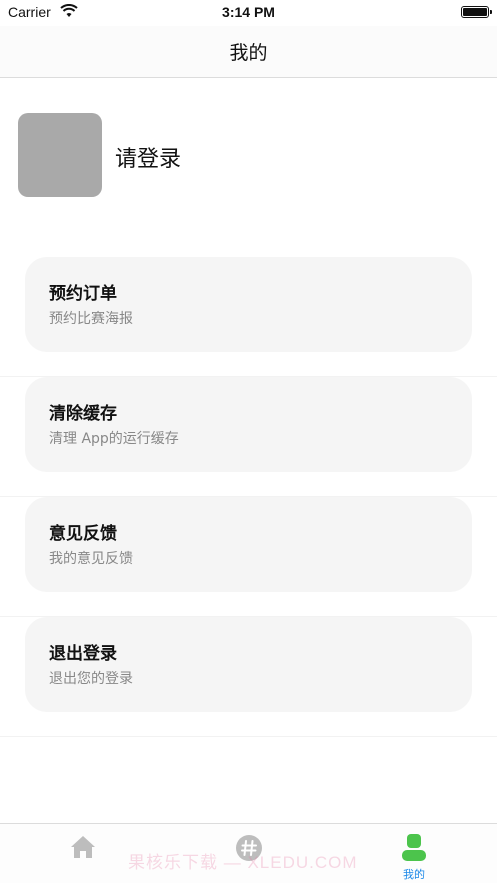 The image size is (497, 883). Describe the element at coordinates (248, 544) in the screenshot. I see `feedback-card: 意见反馈 我的意见反馈` at that location.